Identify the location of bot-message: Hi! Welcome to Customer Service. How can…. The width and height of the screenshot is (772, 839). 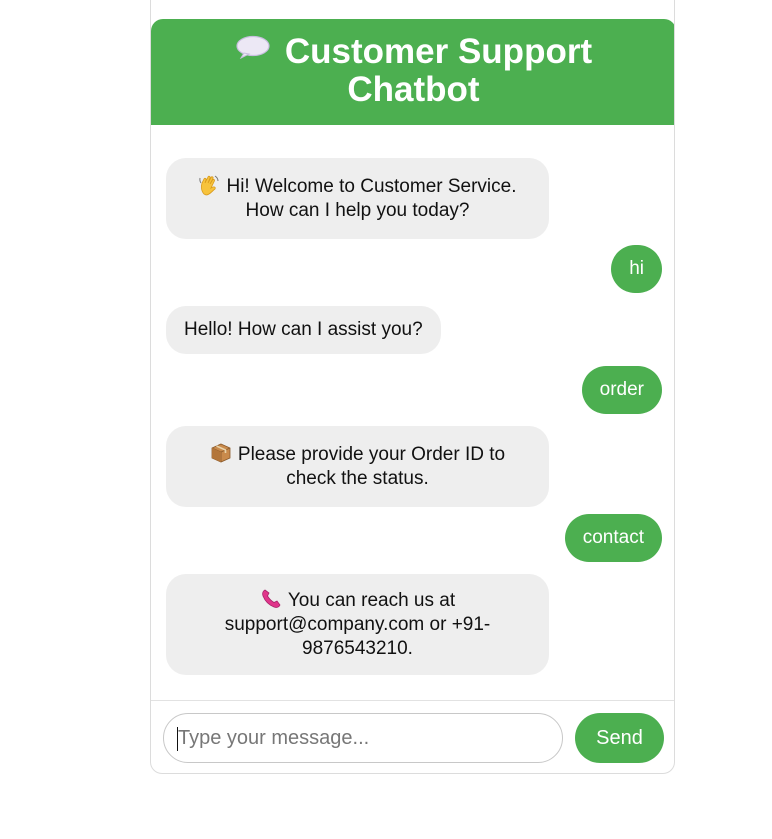
(357, 198).